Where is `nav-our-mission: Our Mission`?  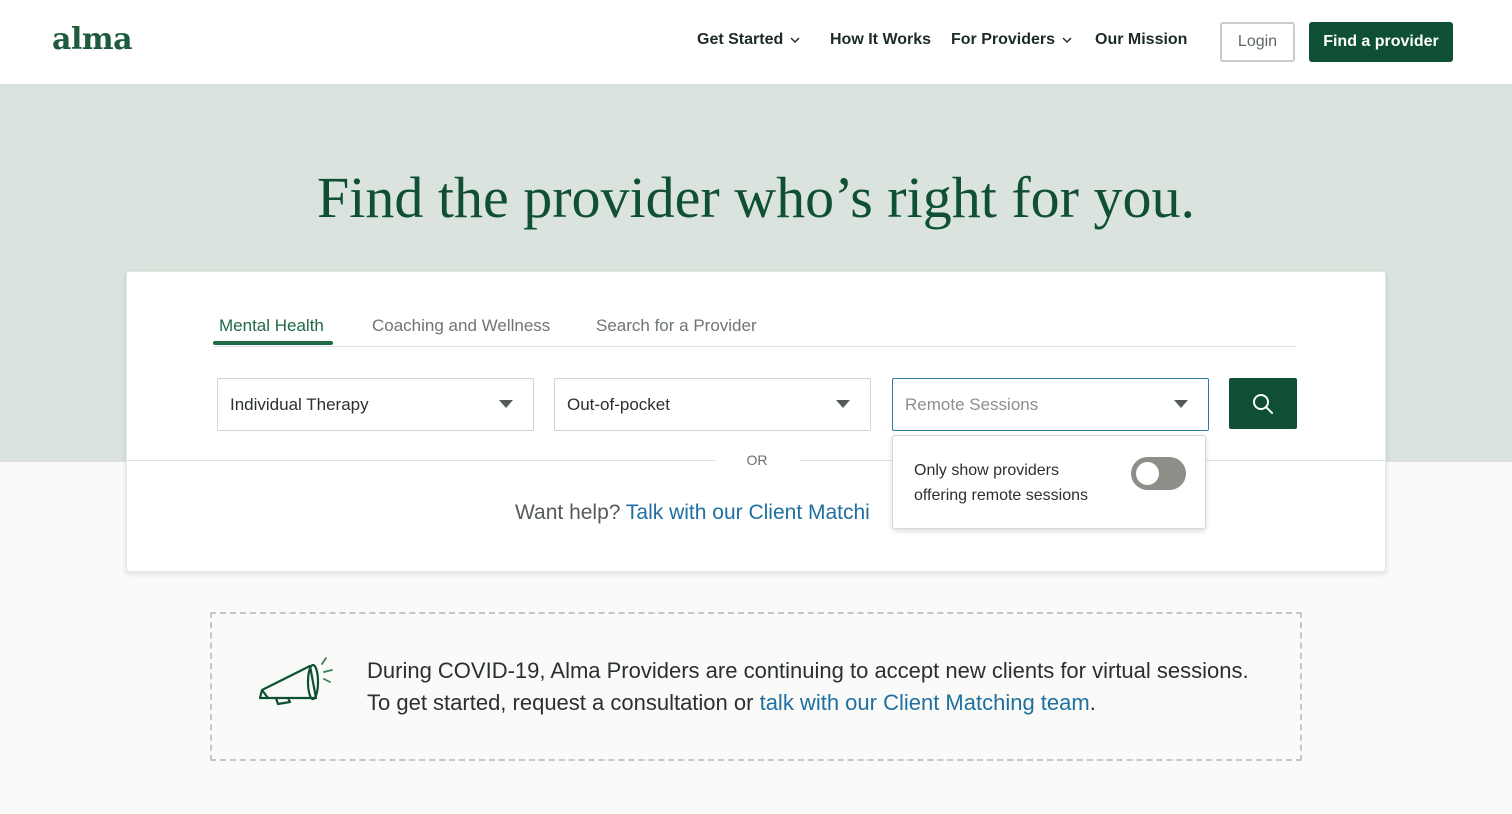 nav-our-mission: Our Mission is located at coordinates (1141, 40).